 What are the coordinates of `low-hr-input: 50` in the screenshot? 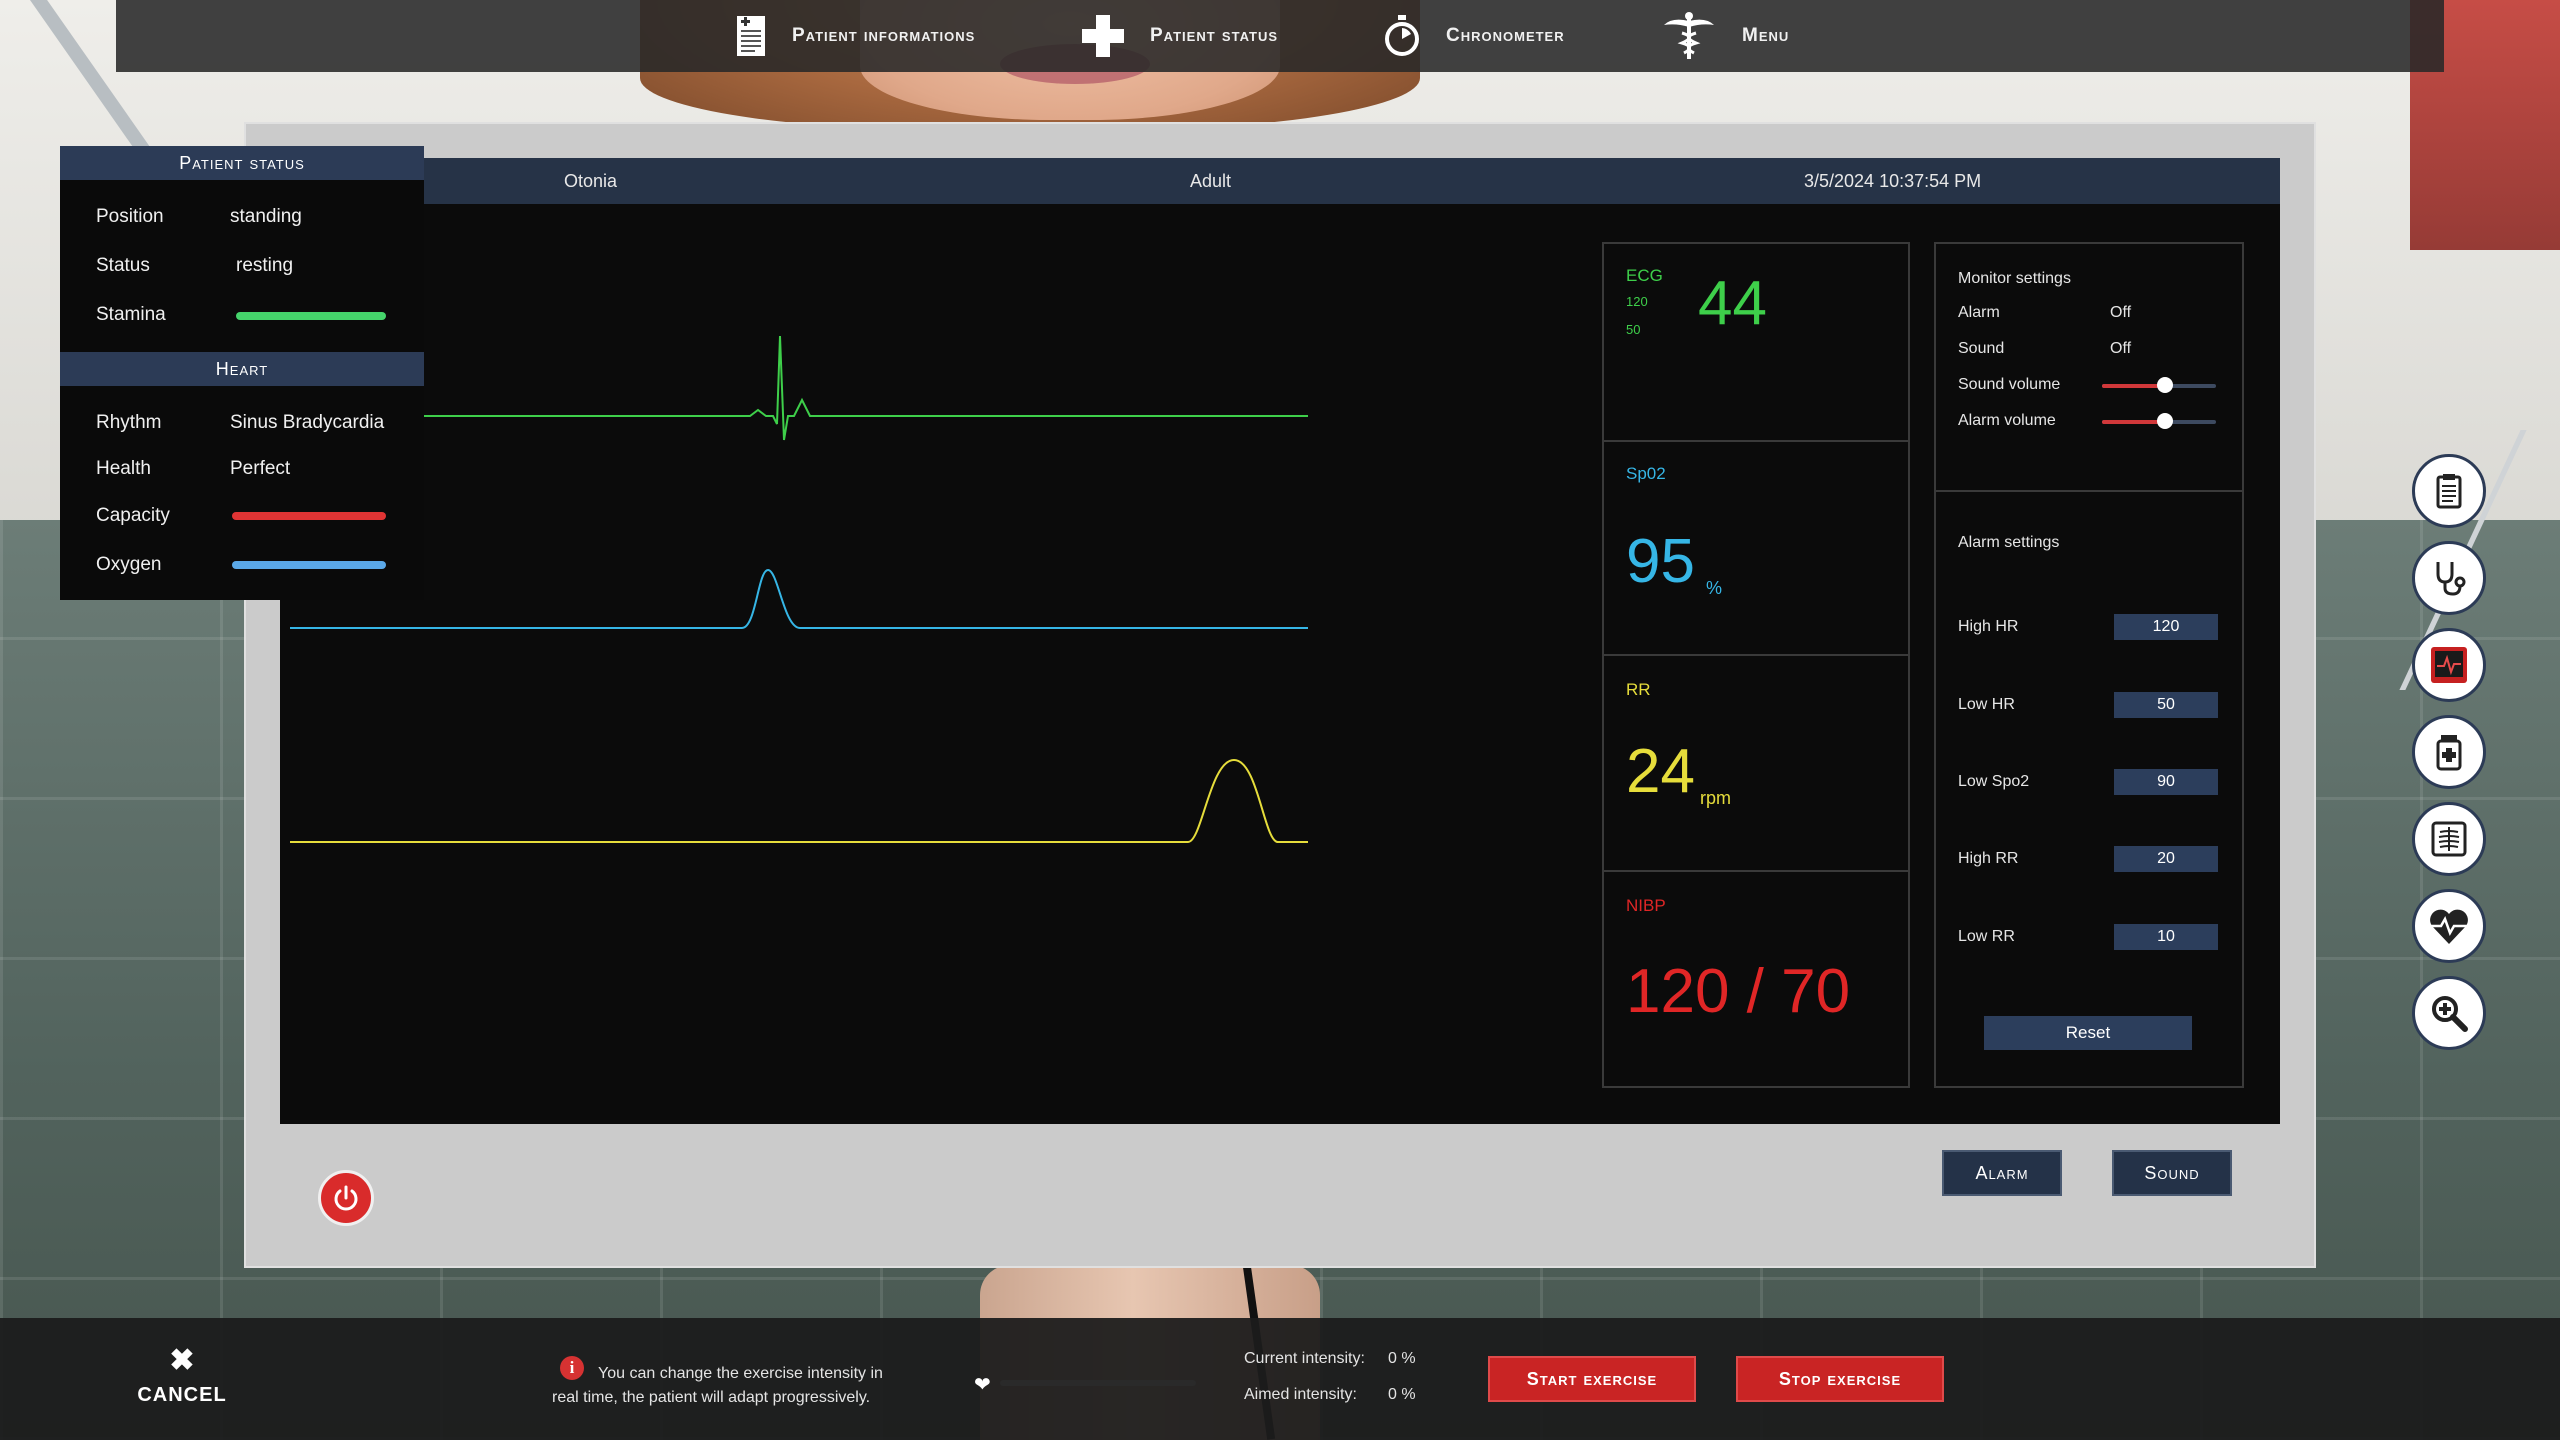 It's located at (2166, 705).